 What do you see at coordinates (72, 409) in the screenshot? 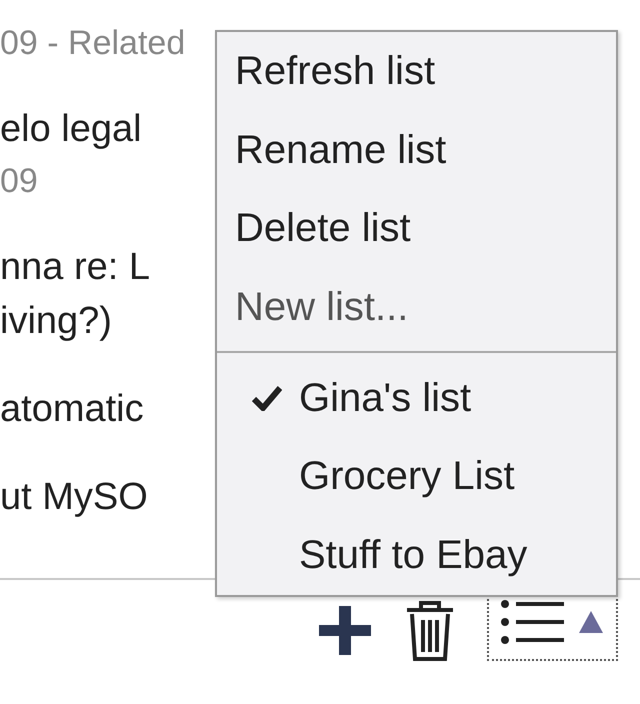
I see `task-title: atomatic` at bounding box center [72, 409].